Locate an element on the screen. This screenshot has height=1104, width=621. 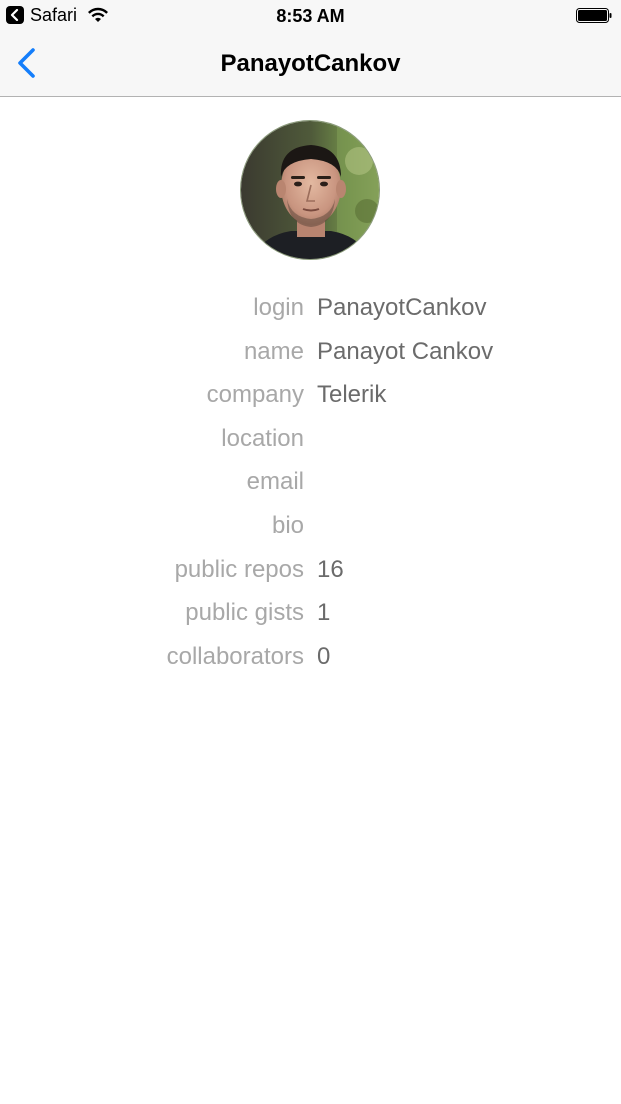
detail-label: company is located at coordinates (255, 395).